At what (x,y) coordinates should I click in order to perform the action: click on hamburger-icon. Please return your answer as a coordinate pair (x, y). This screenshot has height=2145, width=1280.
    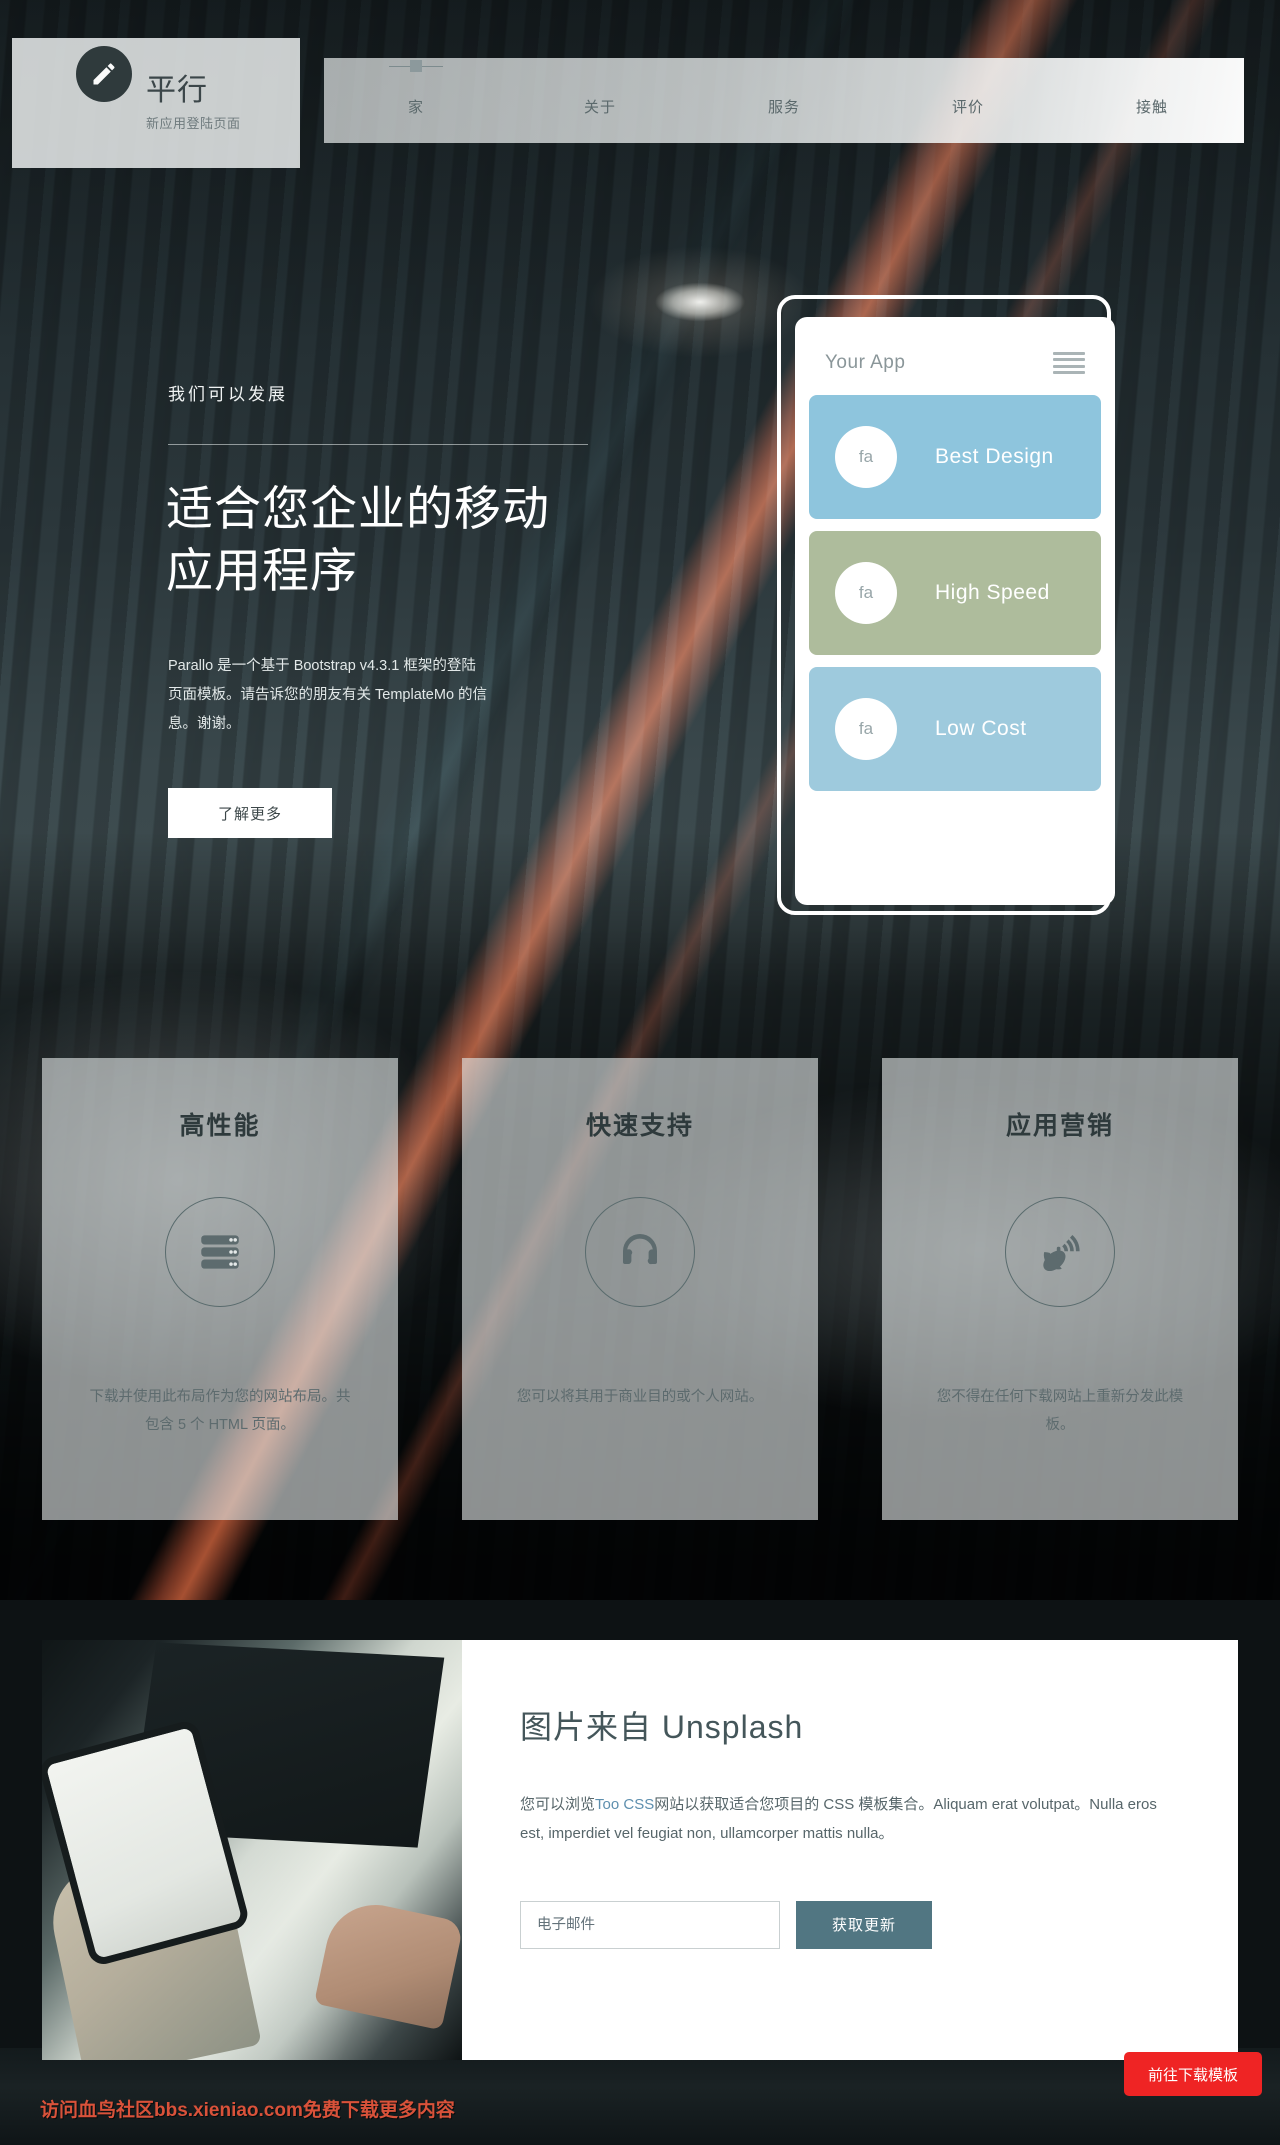
    Looking at the image, I should click on (1069, 363).